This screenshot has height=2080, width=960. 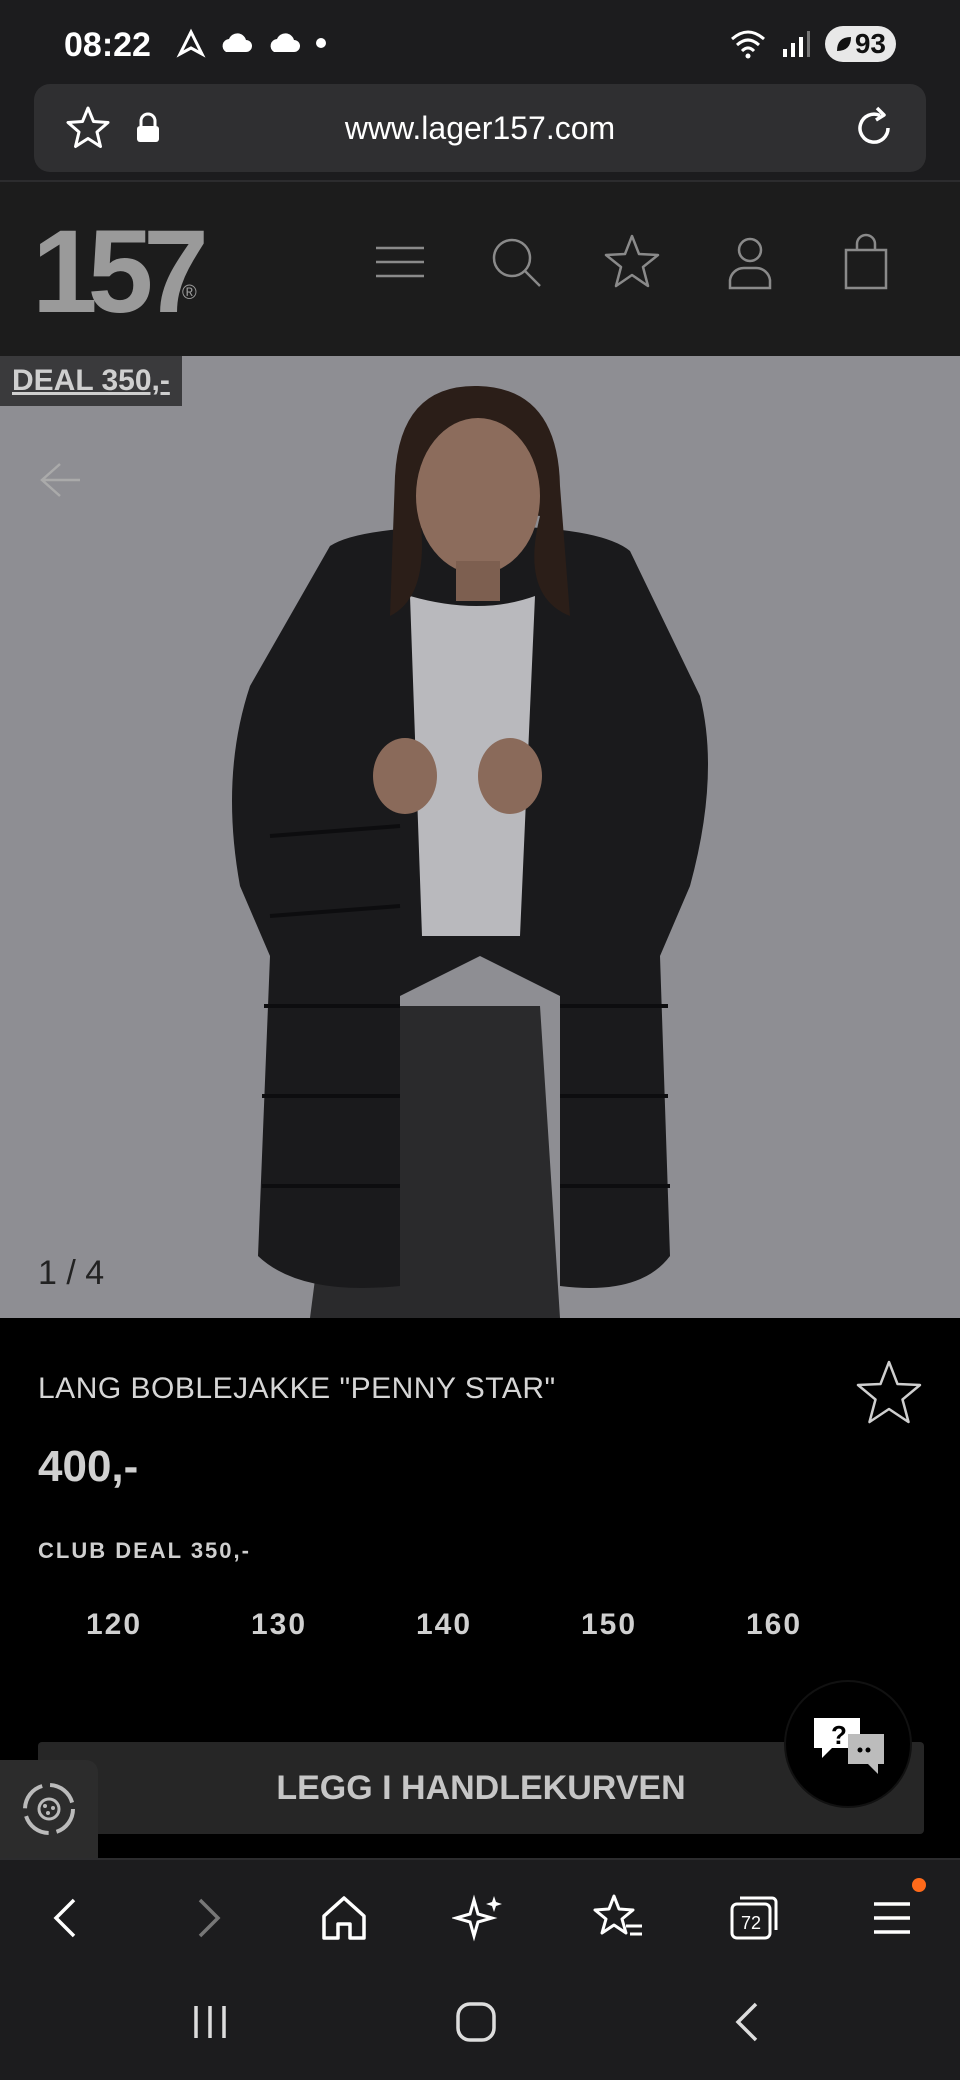 I want to click on status-time: 08:22, so click(x=107, y=45).